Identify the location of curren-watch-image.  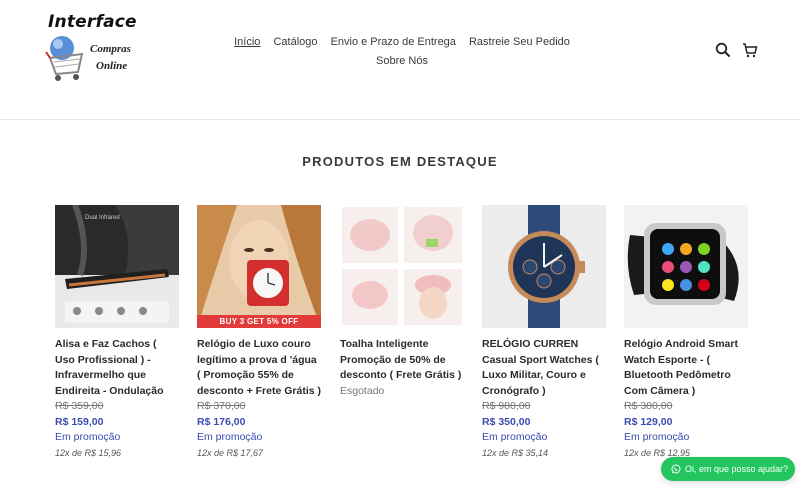
(544, 266).